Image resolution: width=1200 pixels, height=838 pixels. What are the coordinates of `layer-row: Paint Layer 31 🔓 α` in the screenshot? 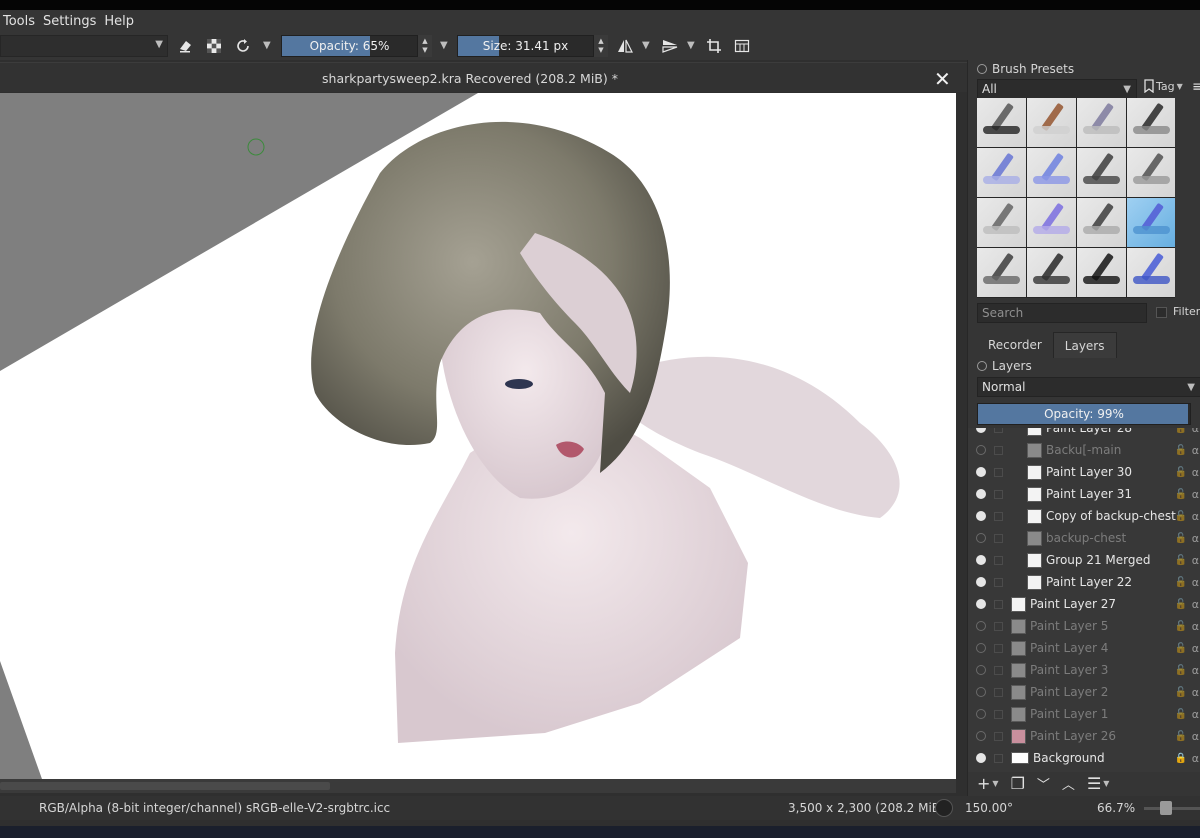 It's located at (1084, 494).